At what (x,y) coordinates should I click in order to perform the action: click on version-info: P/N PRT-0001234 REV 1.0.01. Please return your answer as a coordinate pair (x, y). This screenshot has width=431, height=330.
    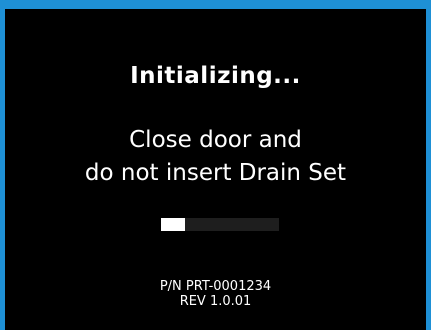
    Looking at the image, I should click on (215, 294).